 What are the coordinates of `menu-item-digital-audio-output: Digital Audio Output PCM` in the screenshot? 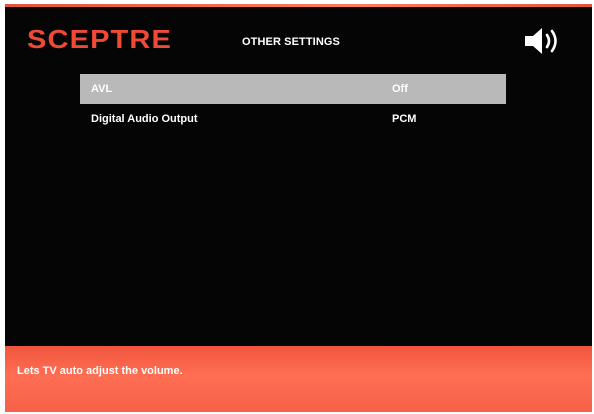 It's located at (293, 119).